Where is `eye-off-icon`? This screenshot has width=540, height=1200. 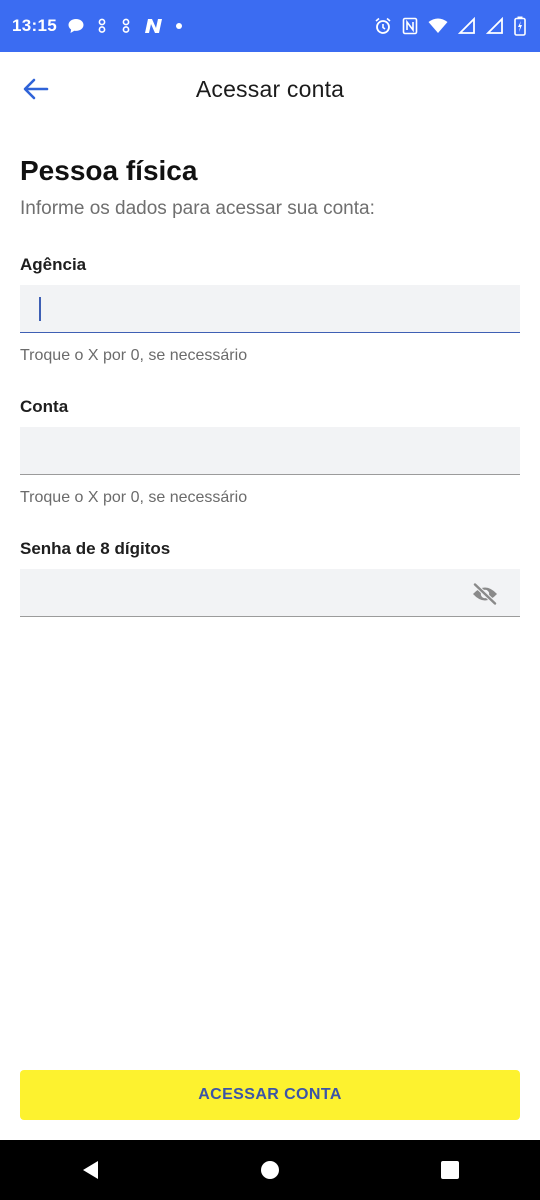
eye-off-icon is located at coordinates (485, 594).